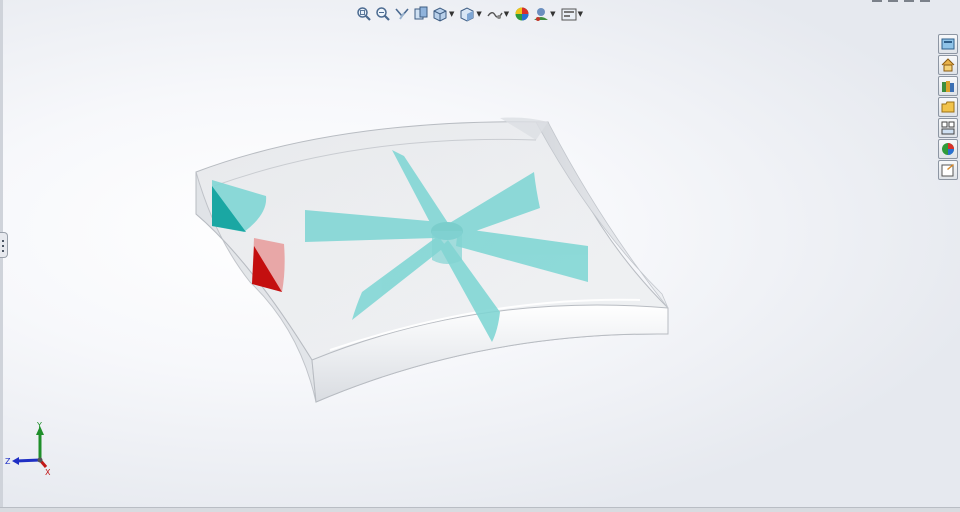 Image resolution: width=960 pixels, height=512 pixels. I want to click on minimize-icon, so click(877, 1).